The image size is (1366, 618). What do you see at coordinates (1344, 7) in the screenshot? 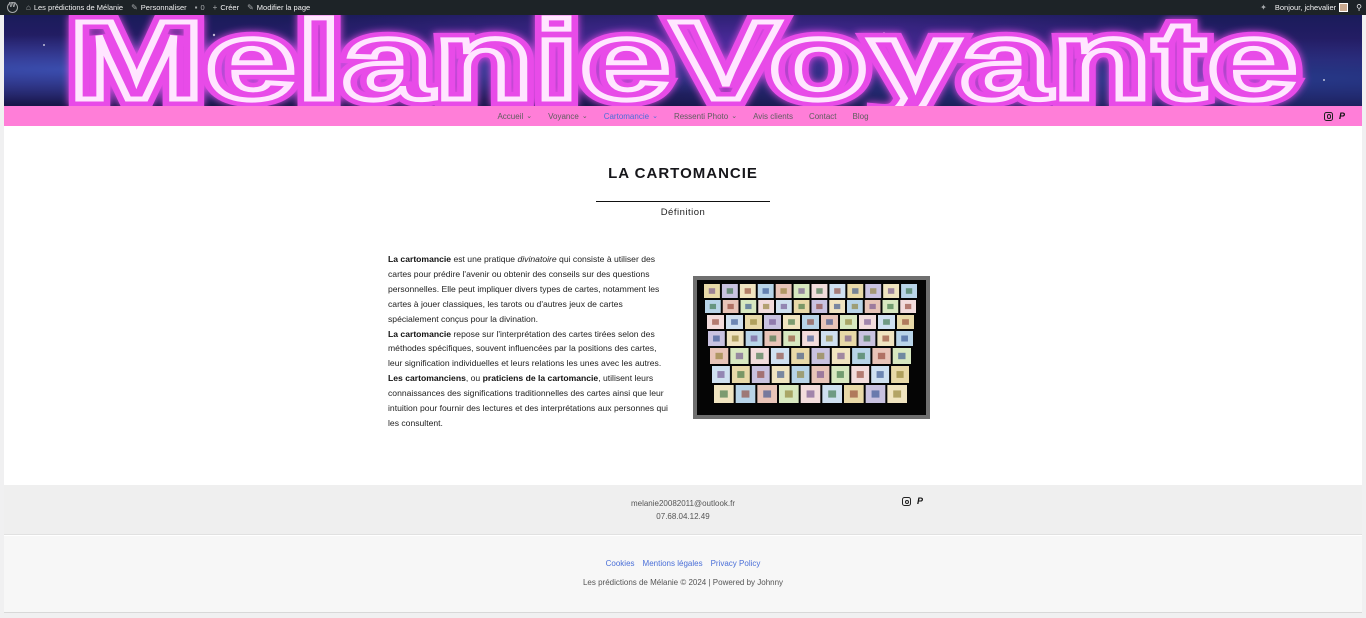
I see `avatar` at bounding box center [1344, 7].